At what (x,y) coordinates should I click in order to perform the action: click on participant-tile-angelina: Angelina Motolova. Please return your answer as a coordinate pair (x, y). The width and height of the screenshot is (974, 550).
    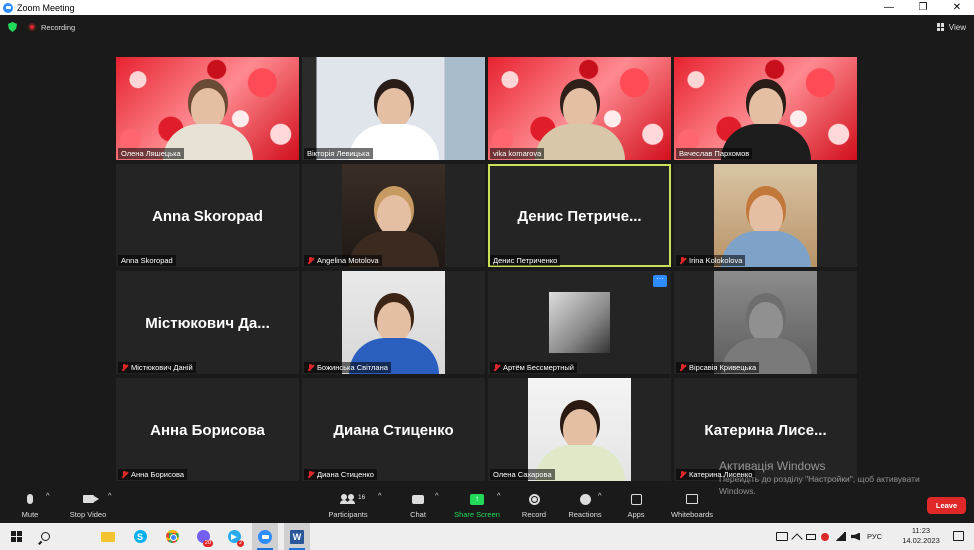
    Looking at the image, I should click on (393, 215).